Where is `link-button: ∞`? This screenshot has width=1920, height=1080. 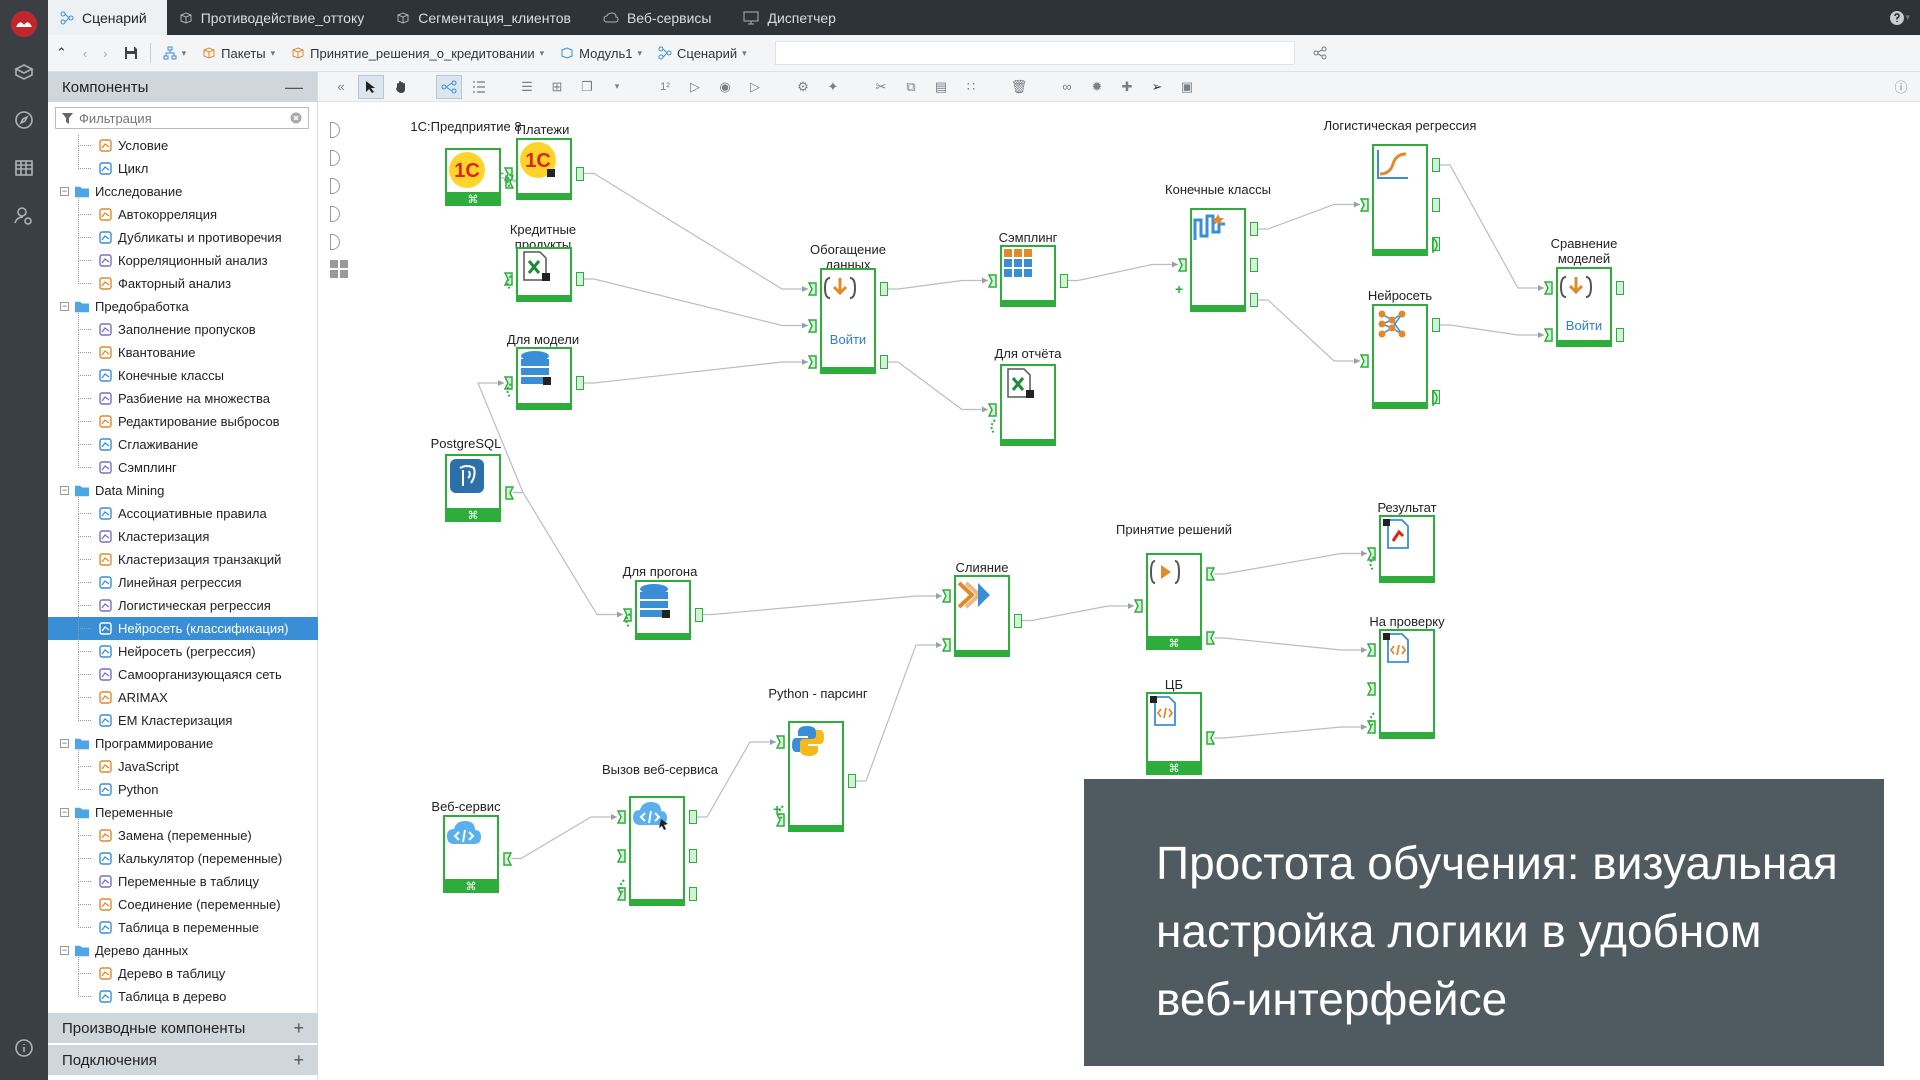 link-button: ∞ is located at coordinates (1067, 87).